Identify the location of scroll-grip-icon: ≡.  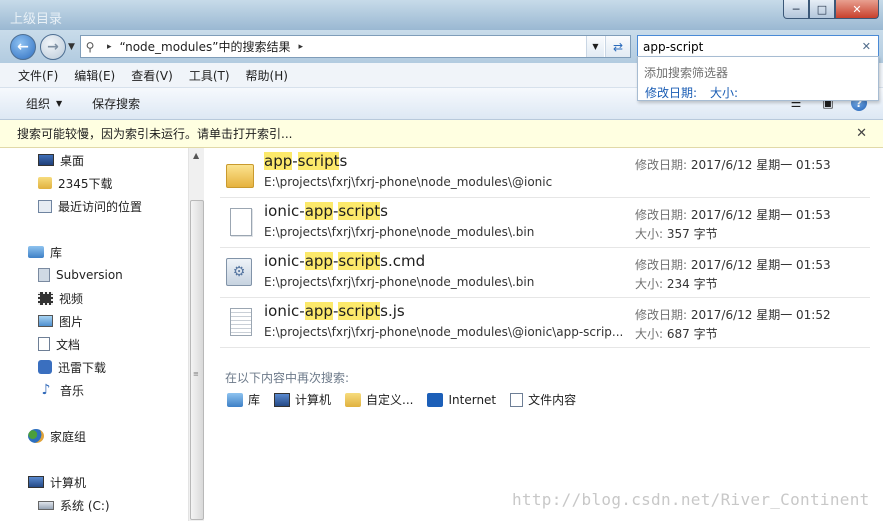
(196, 374).